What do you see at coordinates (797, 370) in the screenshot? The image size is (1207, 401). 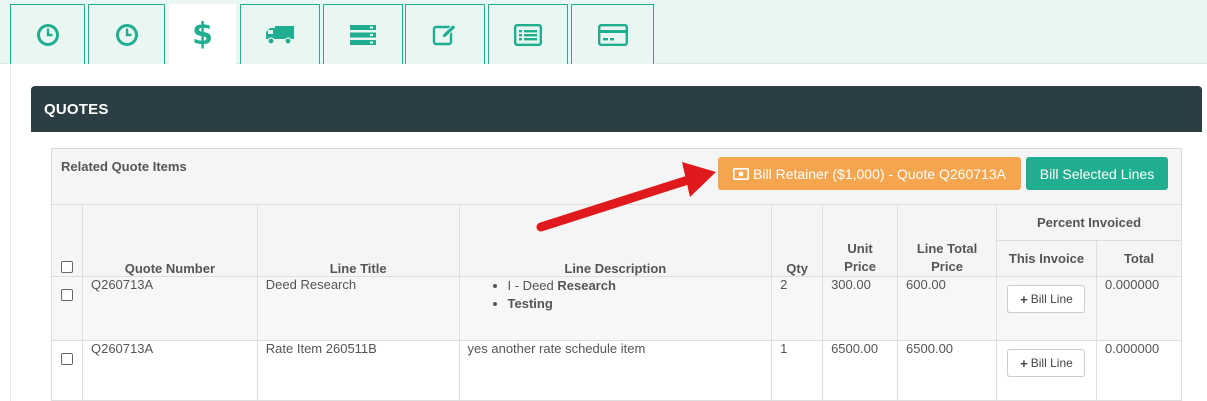 I see `cell-qty: 1` at bounding box center [797, 370].